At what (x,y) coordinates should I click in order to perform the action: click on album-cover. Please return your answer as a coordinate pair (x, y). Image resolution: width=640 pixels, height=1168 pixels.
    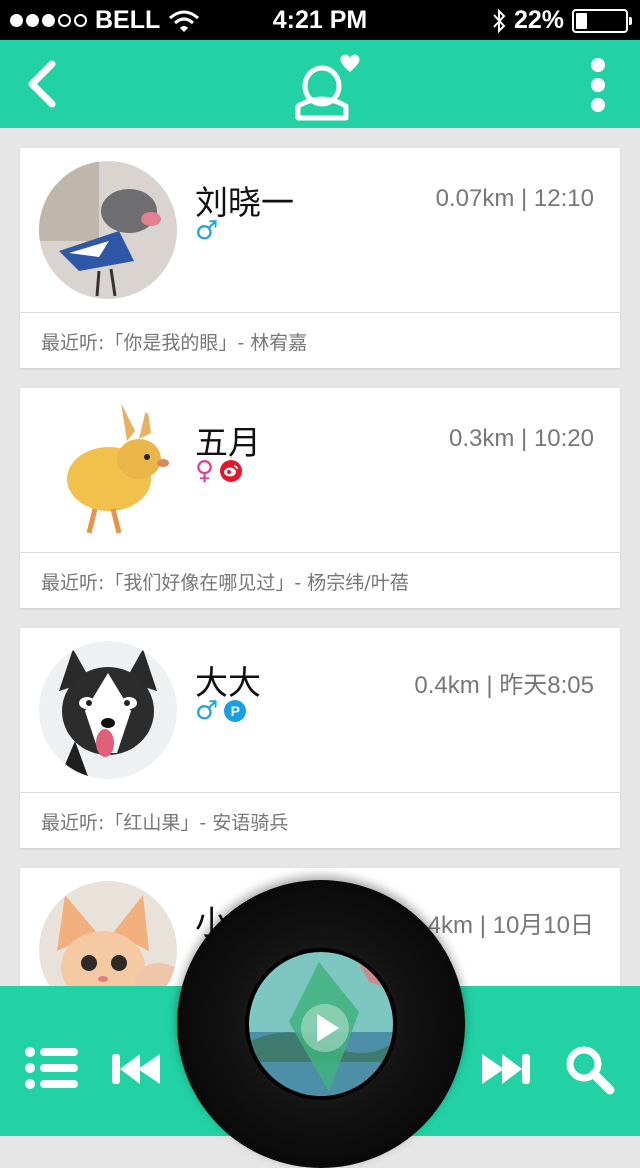
    Looking at the image, I should click on (321, 1024).